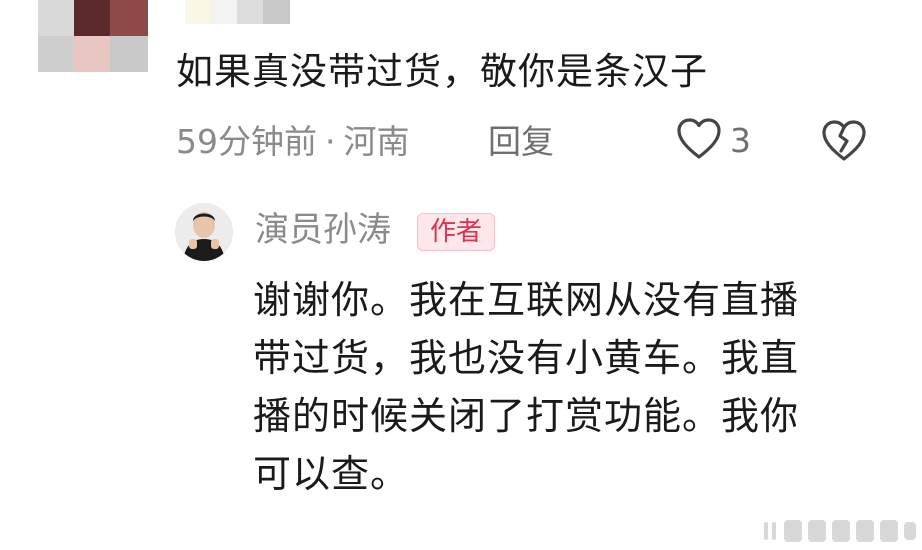 This screenshot has width=922, height=550. Describe the element at coordinates (246, 141) in the screenshot. I see `comment-time: 59分钟前` at that location.